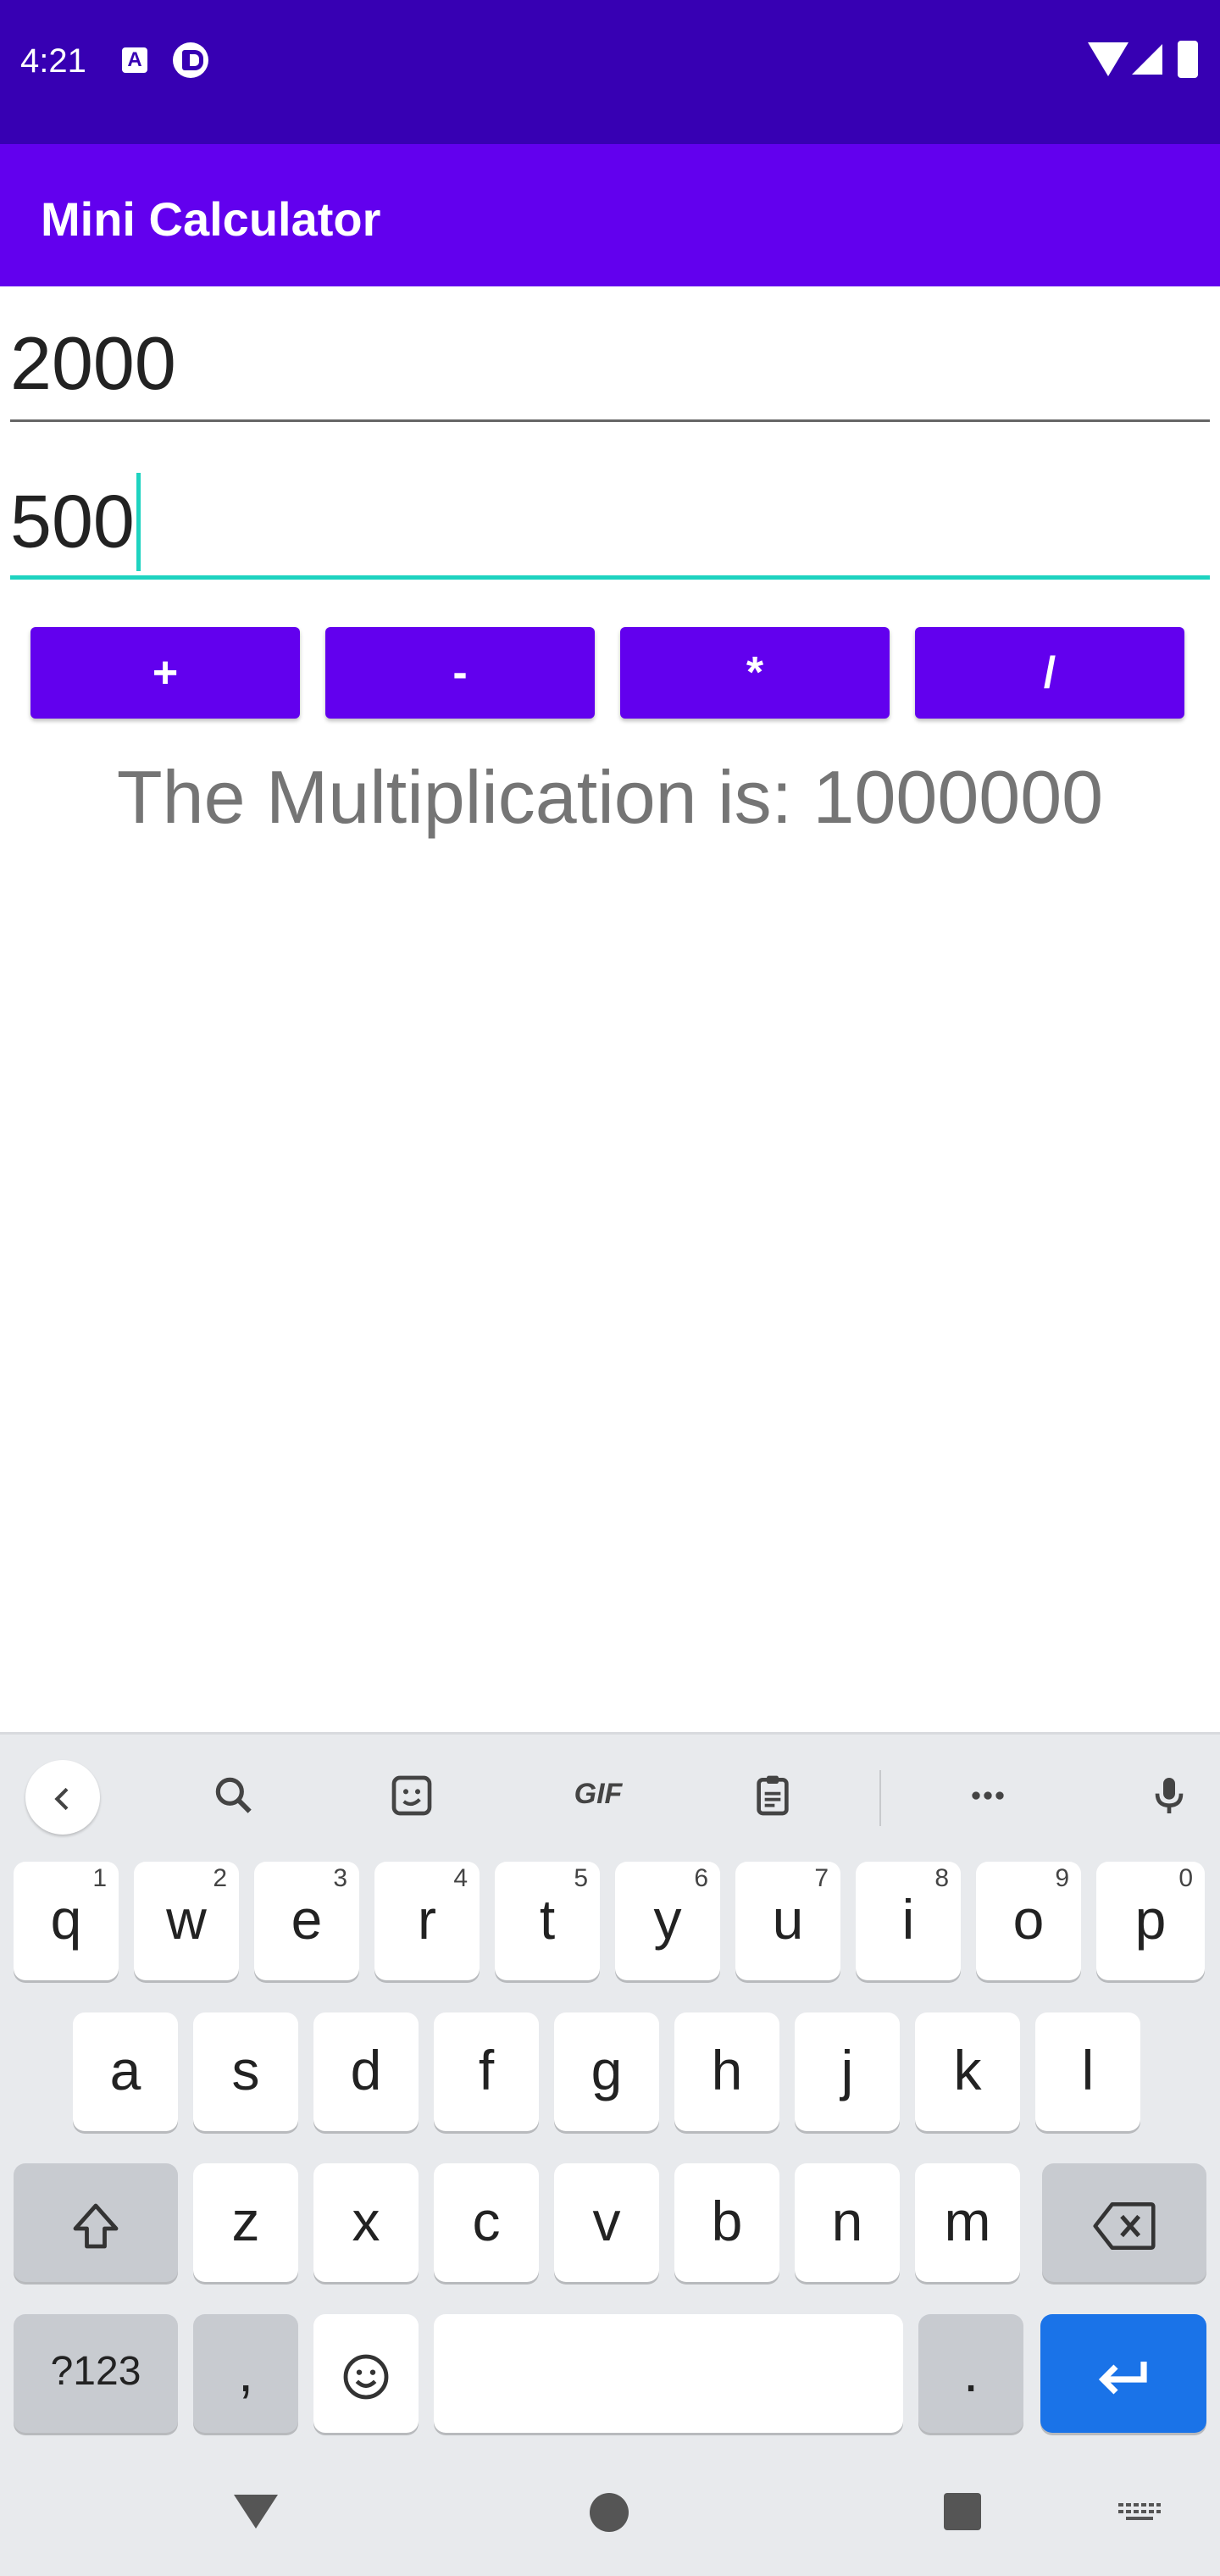 The height and width of the screenshot is (2576, 1220). Describe the element at coordinates (138, 522) in the screenshot. I see `text-cursor` at that location.